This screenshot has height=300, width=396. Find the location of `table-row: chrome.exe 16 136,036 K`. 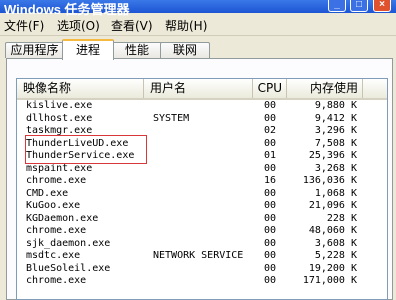

table-row: chrome.exe 16 136,036 K is located at coordinates (202, 181).